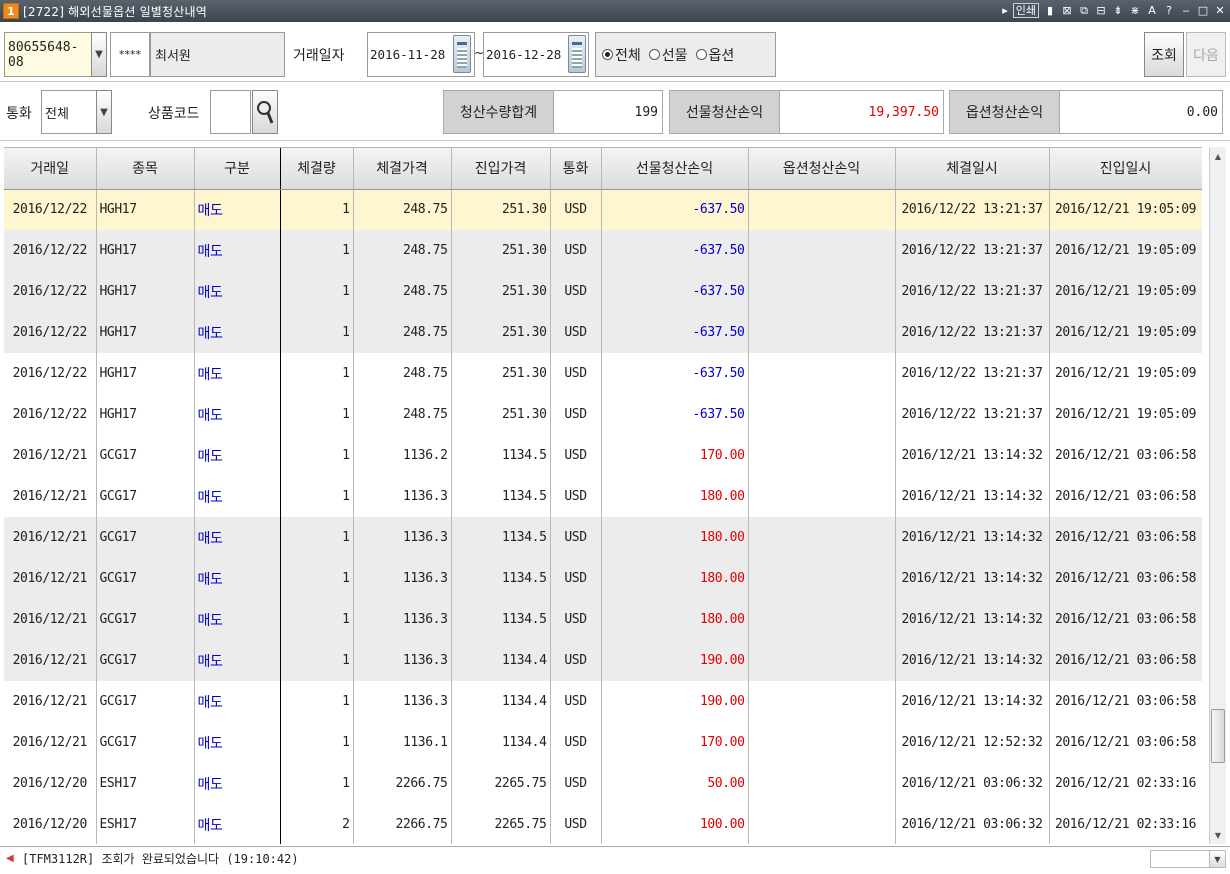 This screenshot has width=1230, height=874. I want to click on col-header-exec-price: 체결가격, so click(402, 169).